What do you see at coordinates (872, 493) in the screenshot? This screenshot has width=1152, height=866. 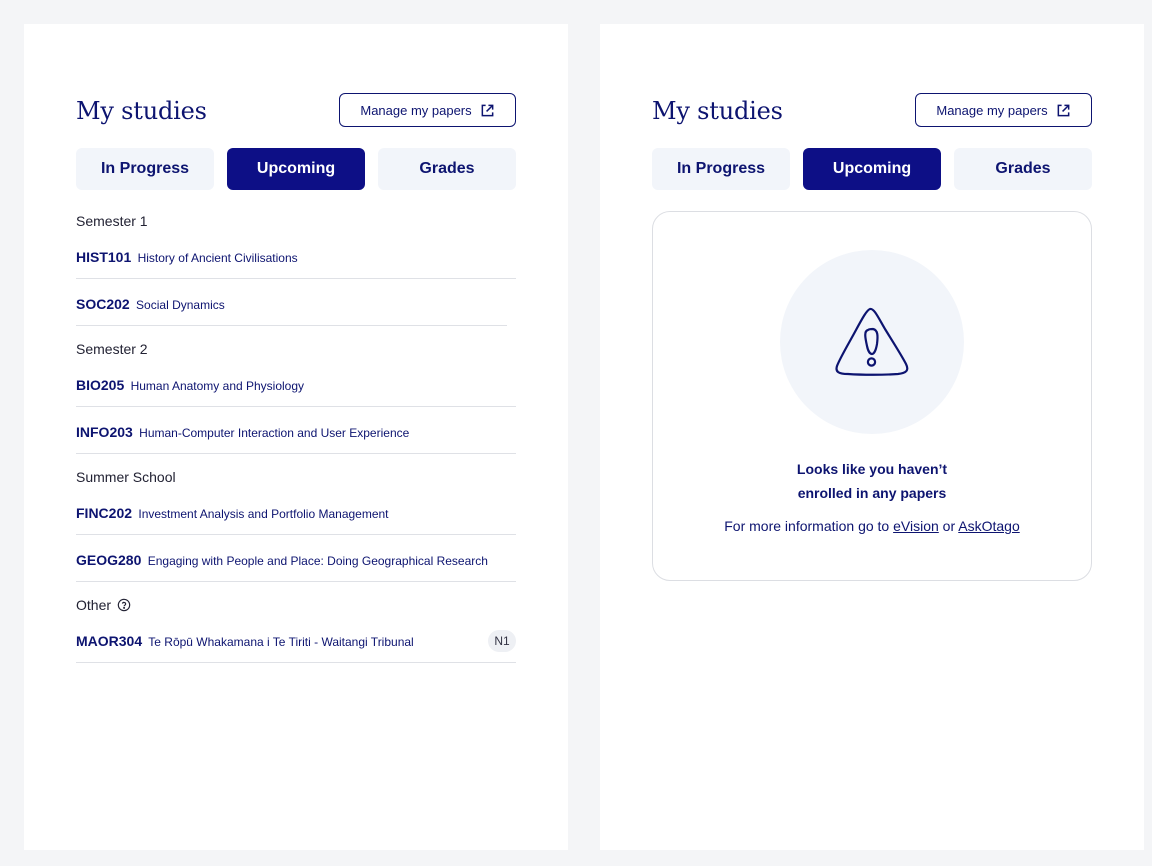 I see `empty-title-line-2: enrolled in any papers` at bounding box center [872, 493].